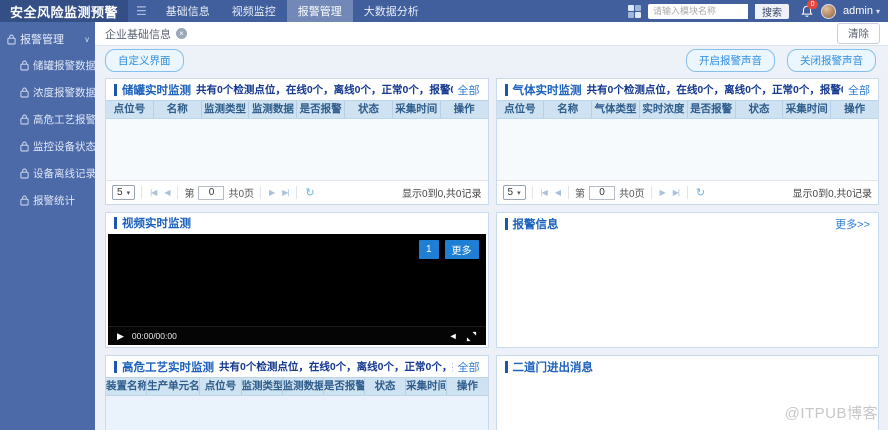 The image size is (888, 430). Describe the element at coordinates (154, 336) in the screenshot. I see `video-time: 00:00/00:00` at that location.